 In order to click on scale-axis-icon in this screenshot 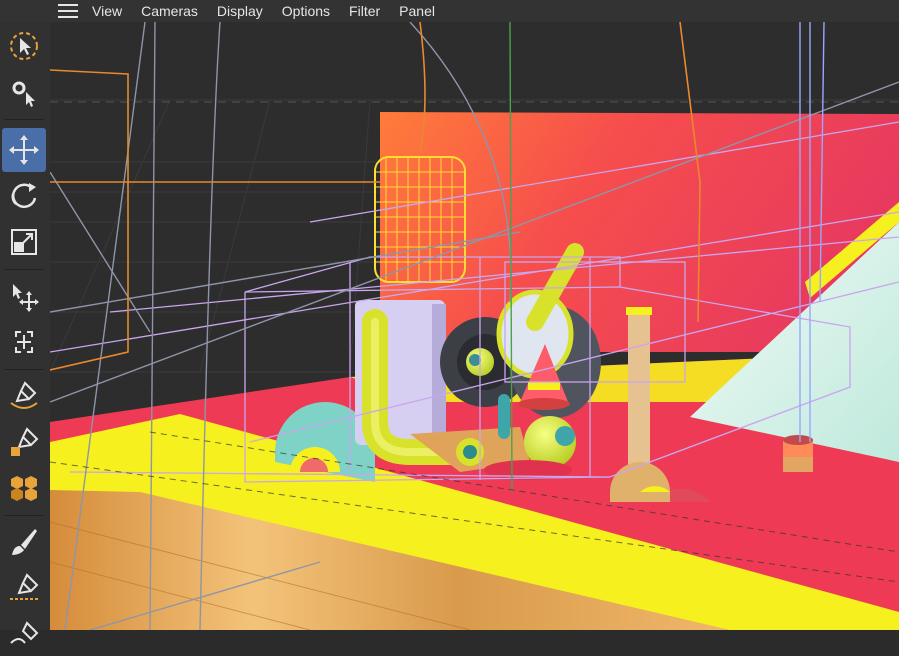, I will do `click(24, 342)`.